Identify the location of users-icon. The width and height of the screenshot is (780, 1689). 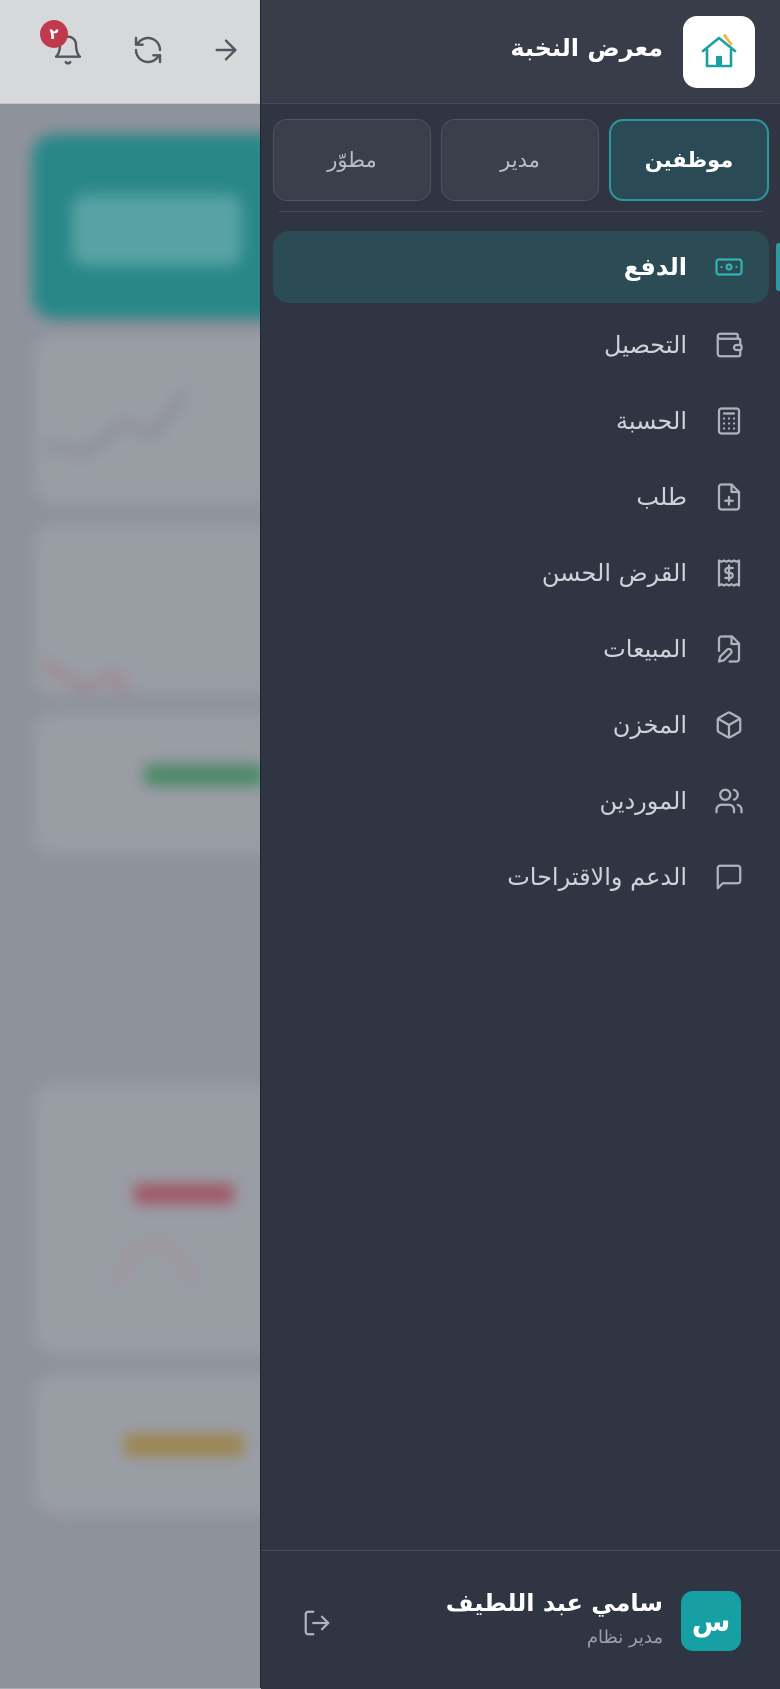
(729, 801).